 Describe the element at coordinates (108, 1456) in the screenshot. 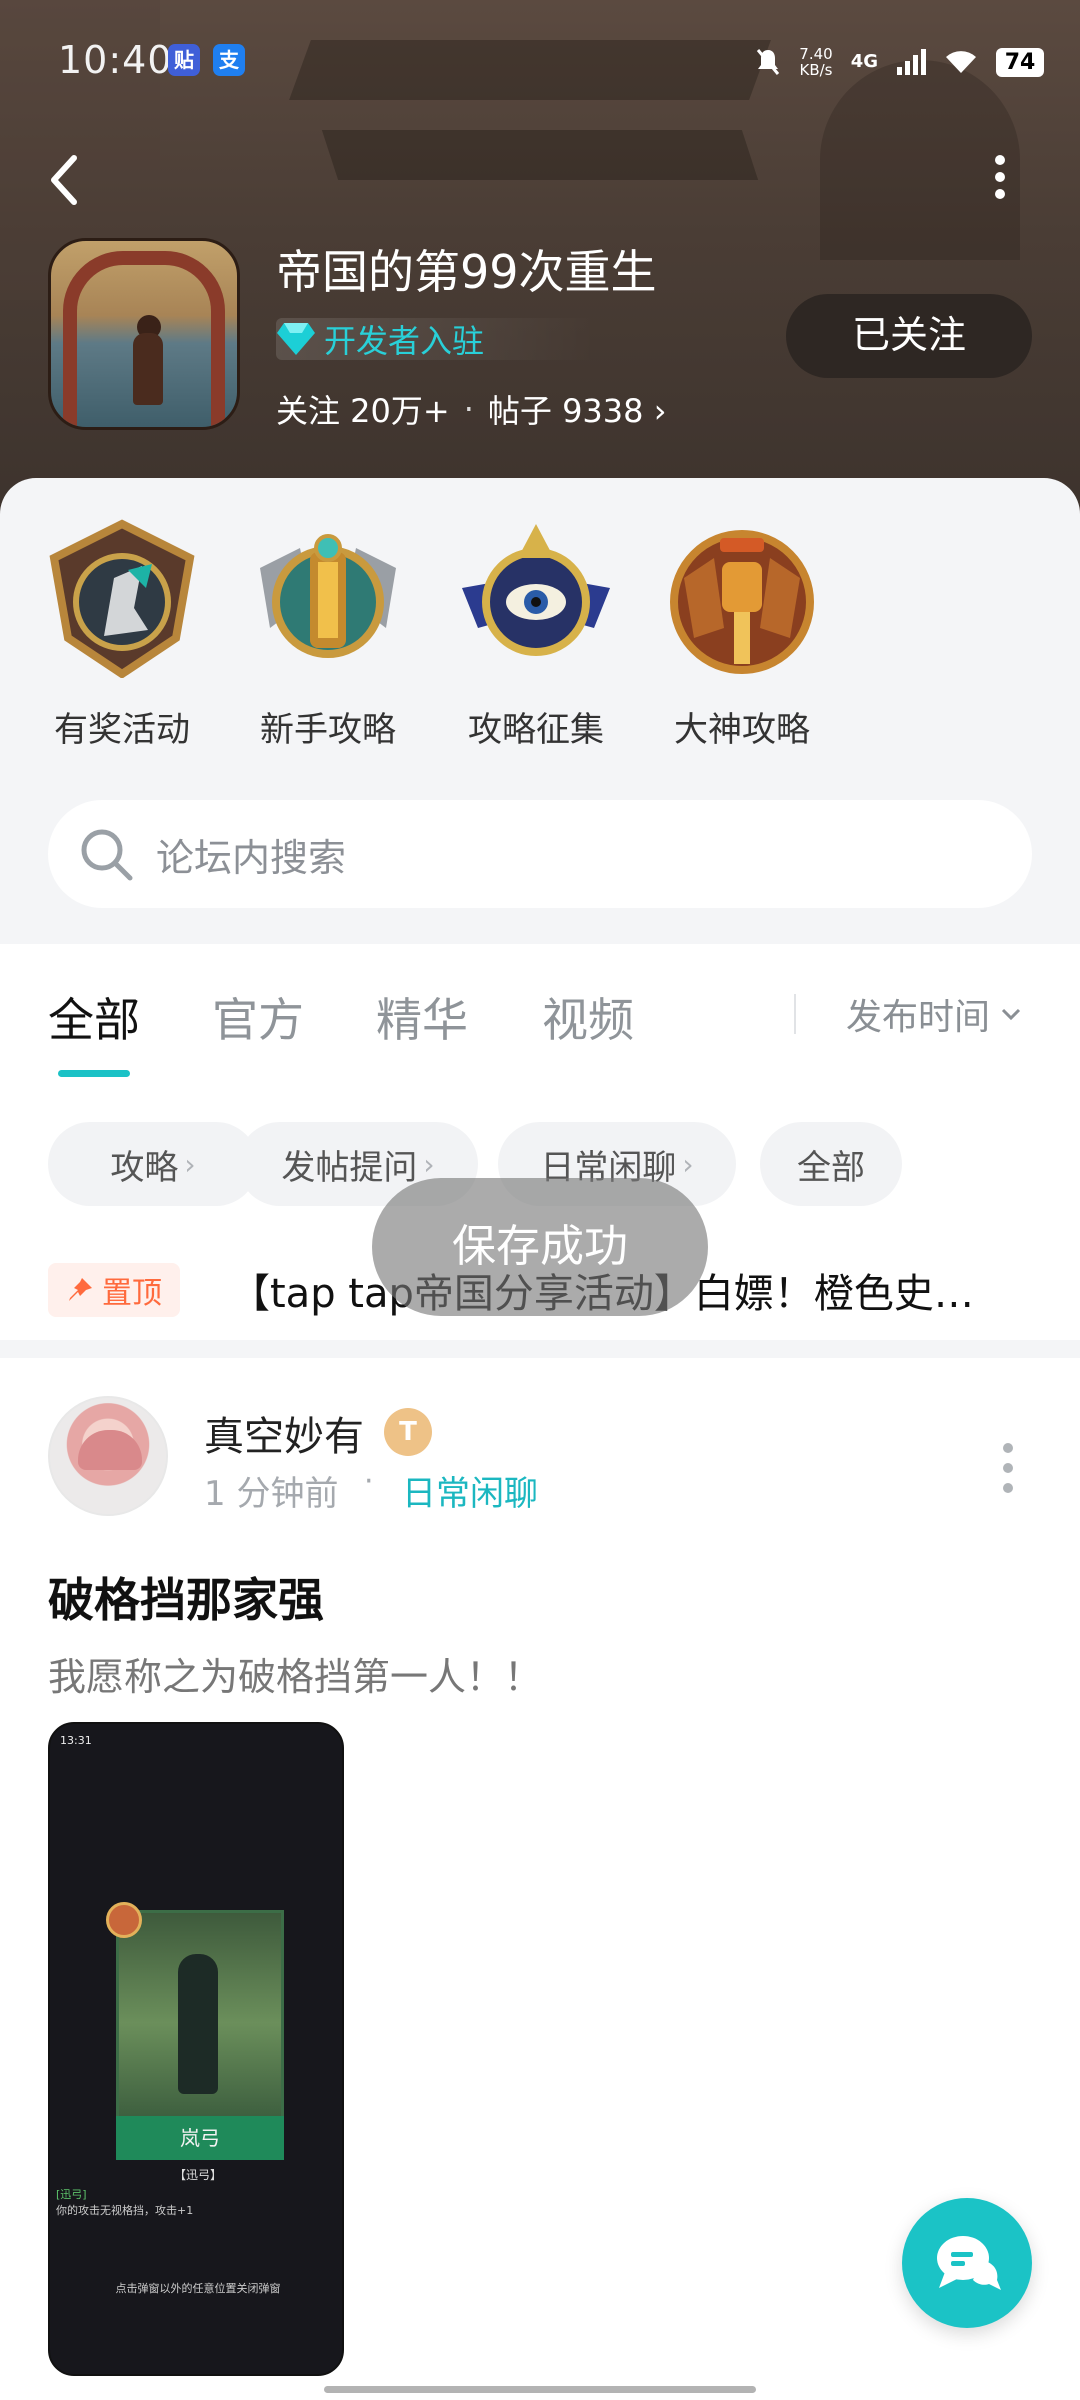

I see `avatar` at that location.